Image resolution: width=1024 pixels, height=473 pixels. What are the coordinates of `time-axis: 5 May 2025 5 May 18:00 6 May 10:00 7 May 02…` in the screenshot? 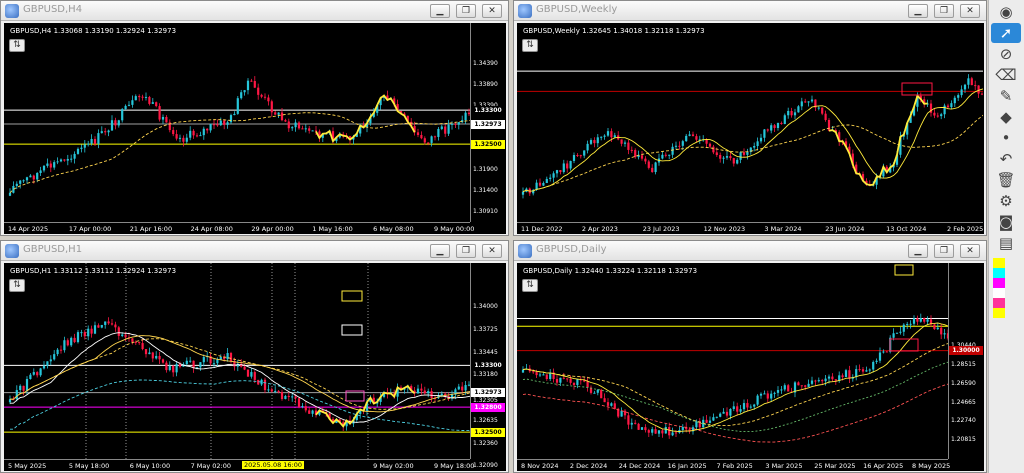 It's located at (239, 465).